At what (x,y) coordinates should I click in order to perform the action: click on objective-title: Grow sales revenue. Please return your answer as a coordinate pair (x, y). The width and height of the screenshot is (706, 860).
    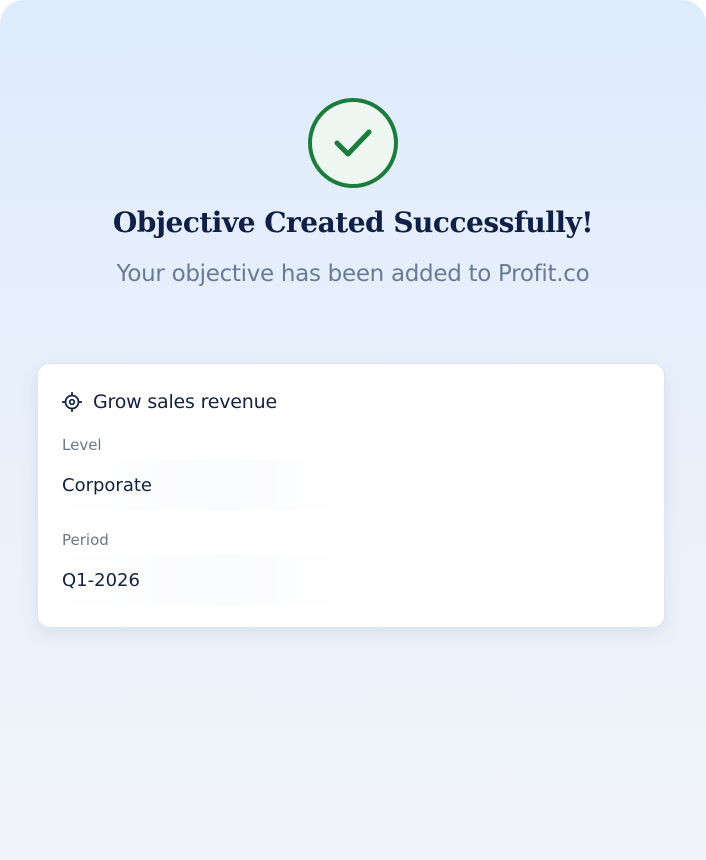
    Looking at the image, I should click on (185, 402).